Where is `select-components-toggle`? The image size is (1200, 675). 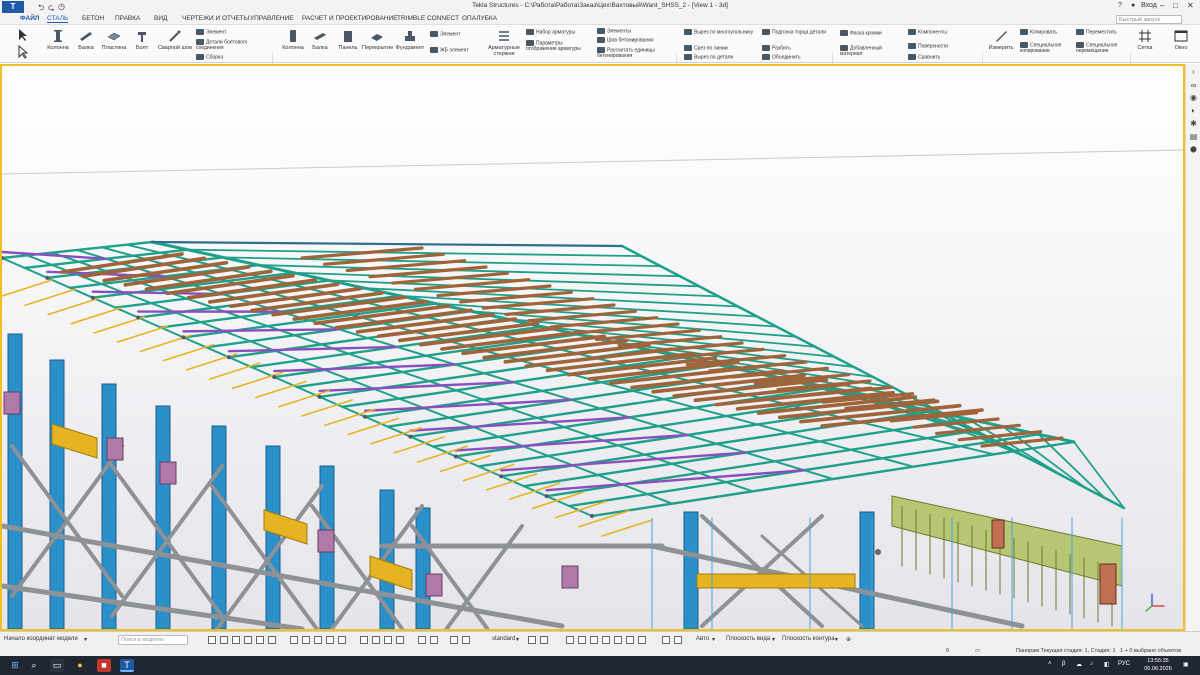
select-components-toggle is located at coordinates (260, 640).